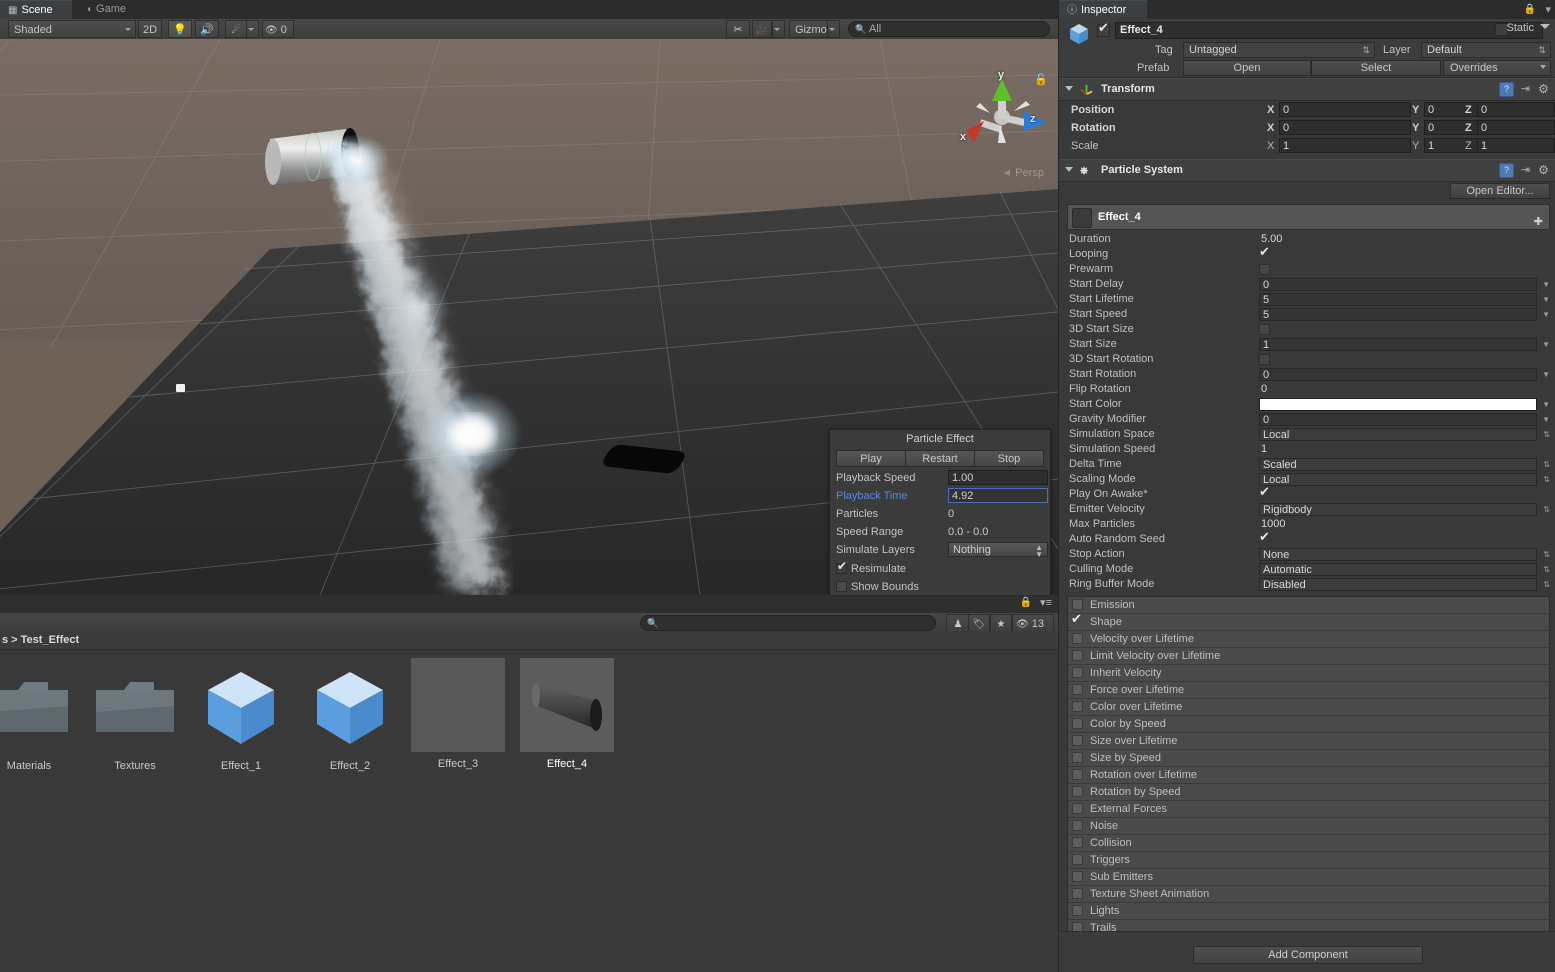  I want to click on prefab-overrides-button: Overrides, so click(1497, 68).